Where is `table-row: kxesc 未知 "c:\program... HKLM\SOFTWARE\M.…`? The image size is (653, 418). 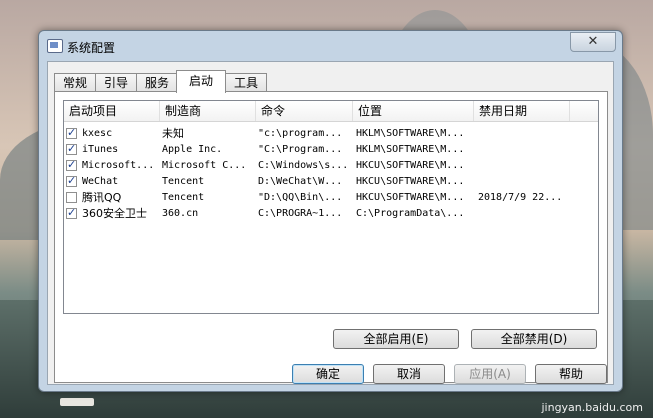
table-row: kxesc 未知 "c:\program... HKLM\SOFTWARE\M.… is located at coordinates (331, 134).